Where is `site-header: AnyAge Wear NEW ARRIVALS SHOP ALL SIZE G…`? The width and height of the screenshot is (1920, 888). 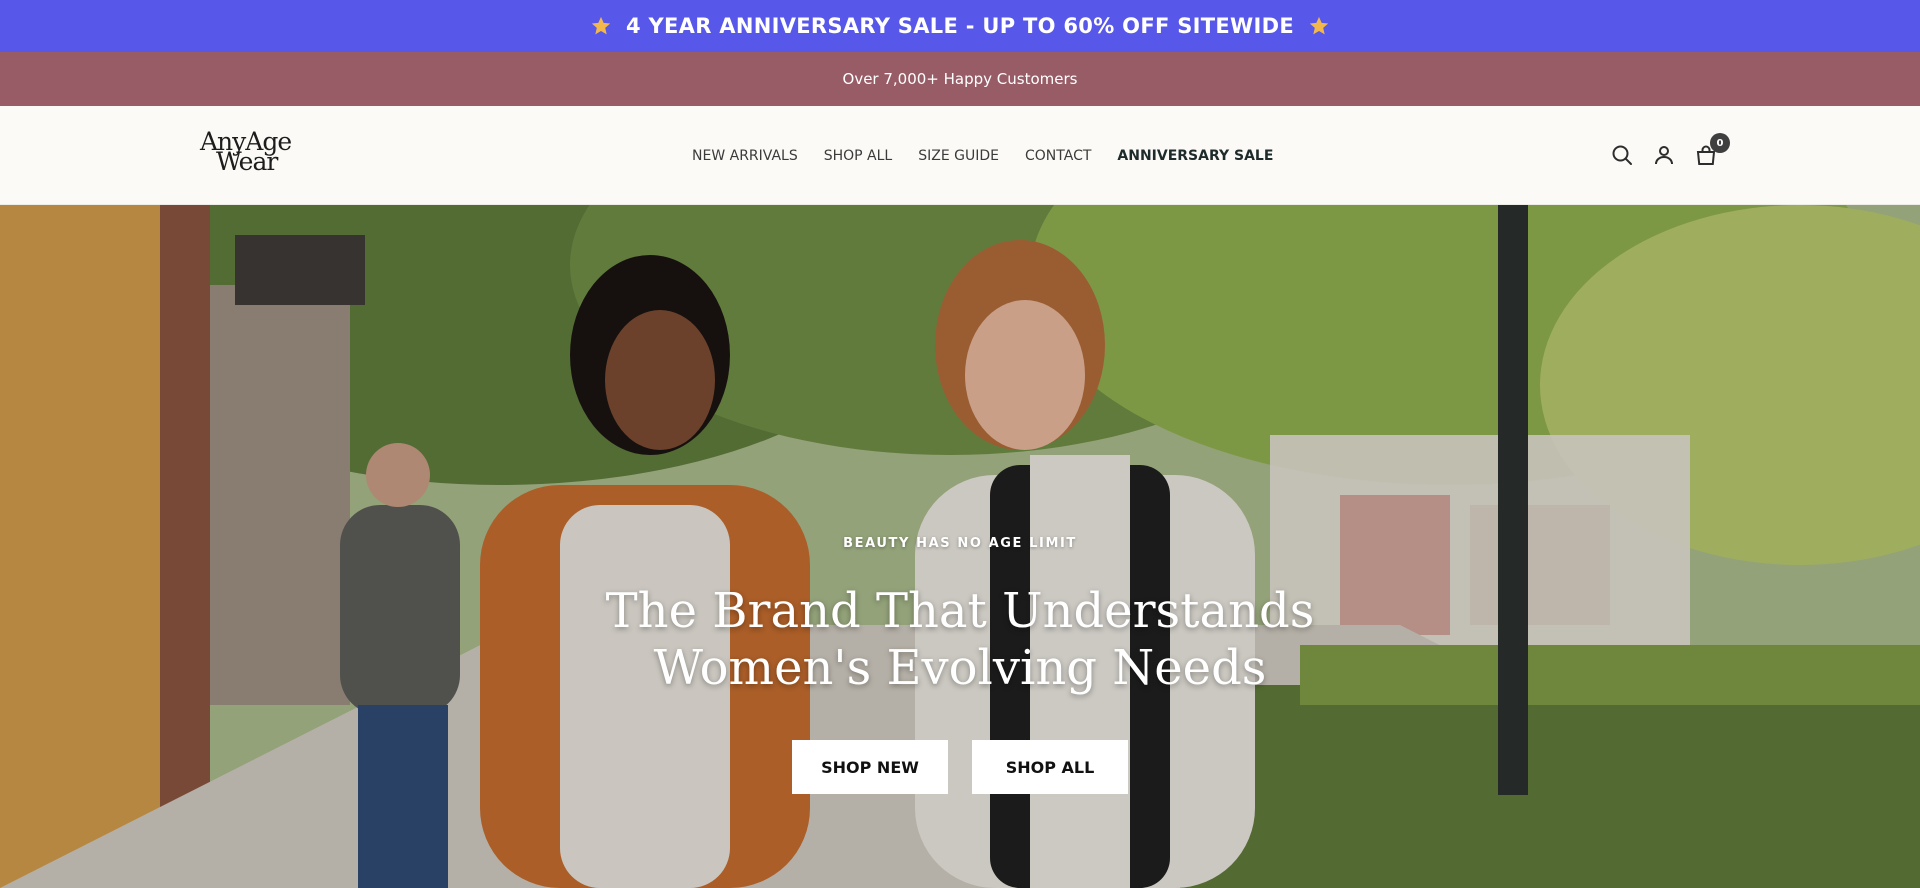
site-header: AnyAge Wear NEW ARRIVALS SHOP ALL SIZE G… is located at coordinates (960, 155).